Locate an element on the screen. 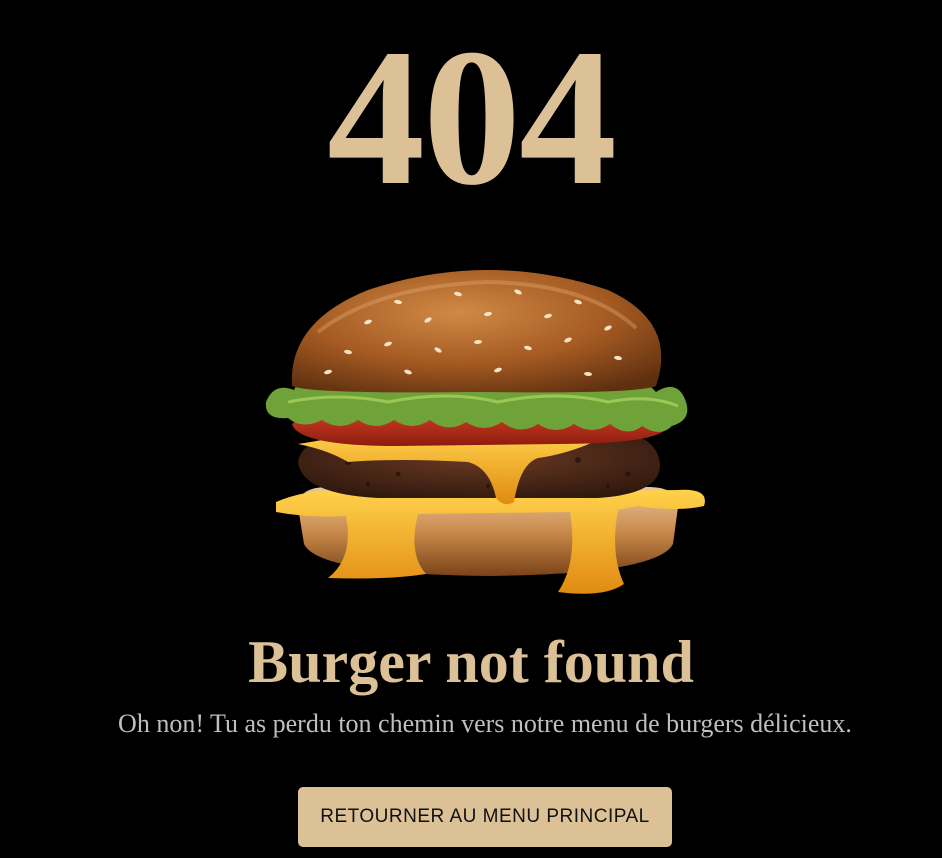  error-code: 404 is located at coordinates (472, 117).